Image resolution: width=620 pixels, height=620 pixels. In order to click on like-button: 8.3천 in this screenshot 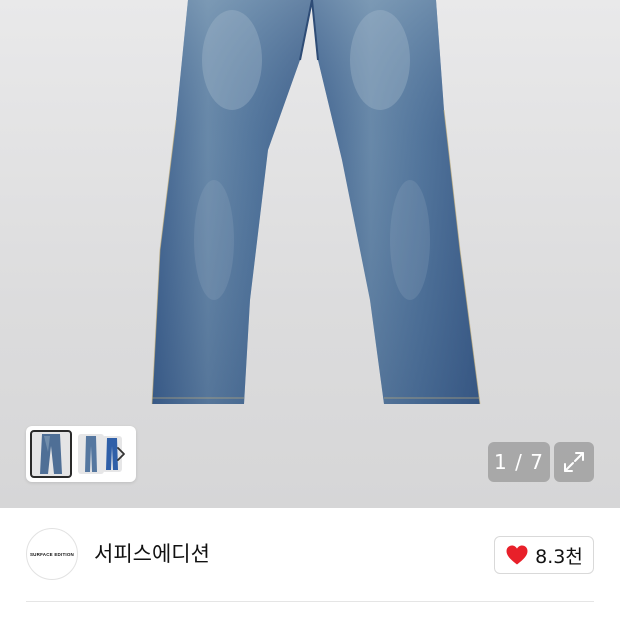, I will do `click(544, 555)`.